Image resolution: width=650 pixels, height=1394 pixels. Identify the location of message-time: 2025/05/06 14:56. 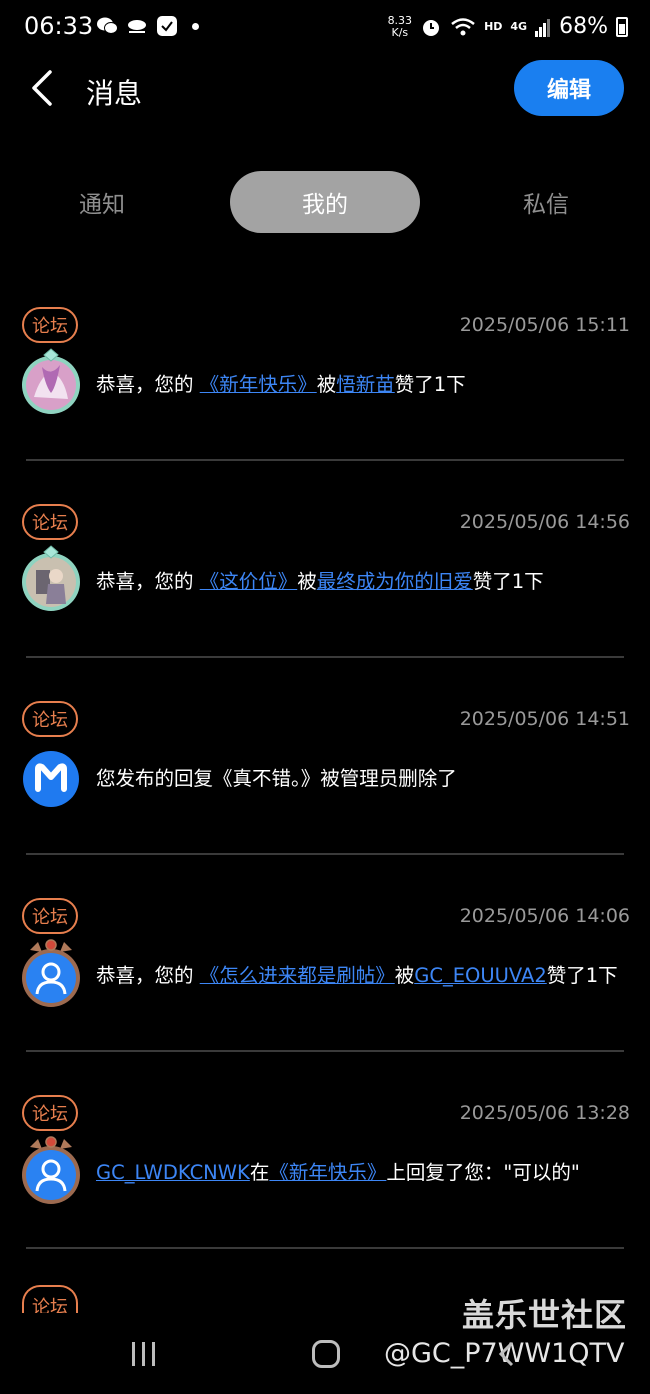
(544, 522).